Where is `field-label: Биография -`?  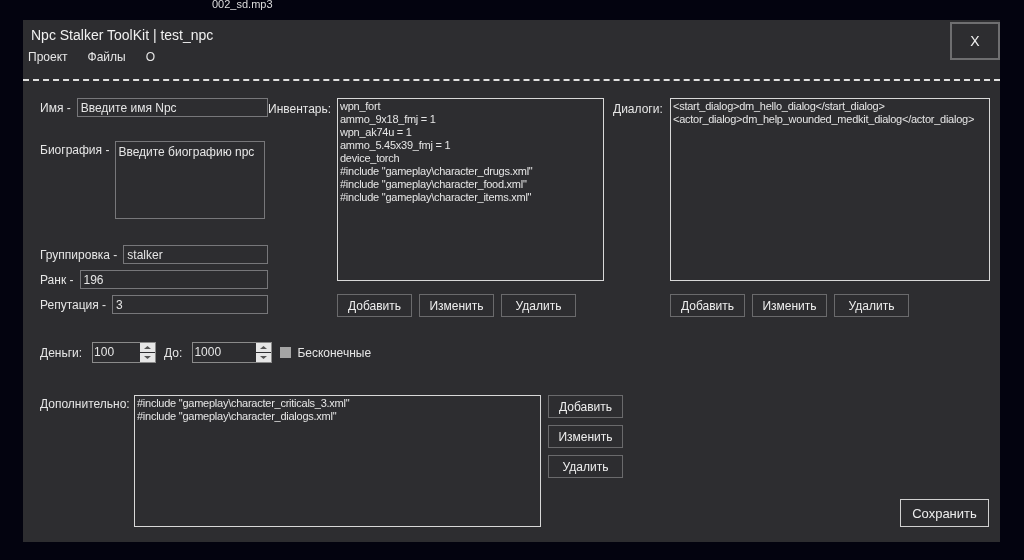 field-label: Биография - is located at coordinates (75, 149).